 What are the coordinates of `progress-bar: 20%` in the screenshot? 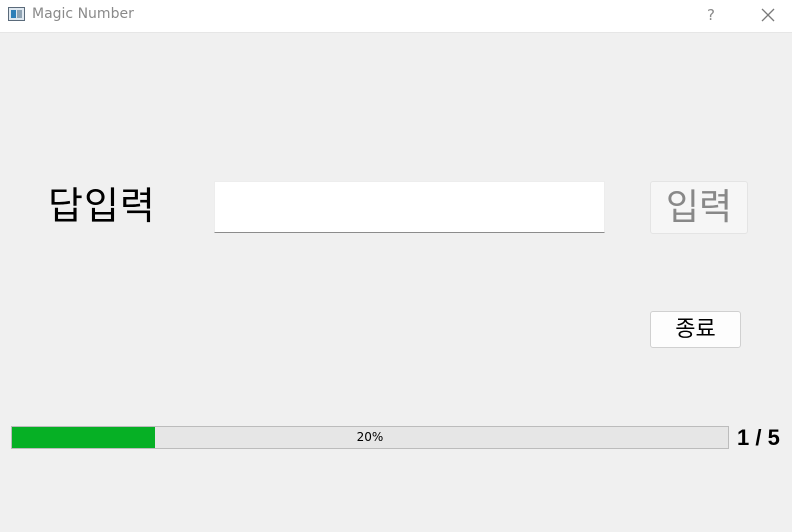 It's located at (370, 437).